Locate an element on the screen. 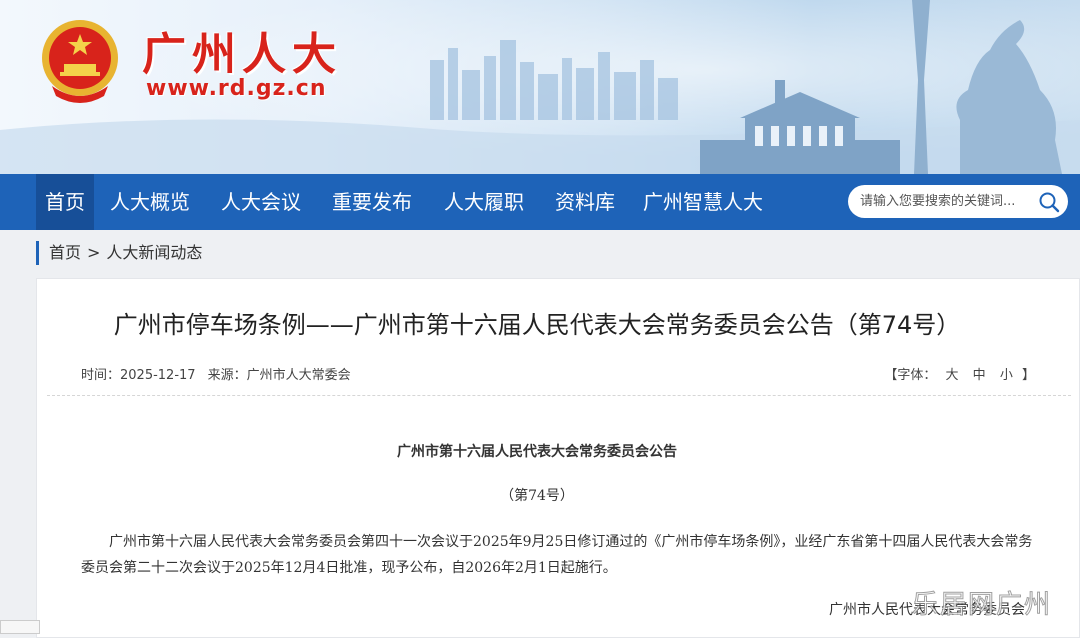 This screenshot has height=638, width=1080. time-label: 时间： is located at coordinates (101, 375).